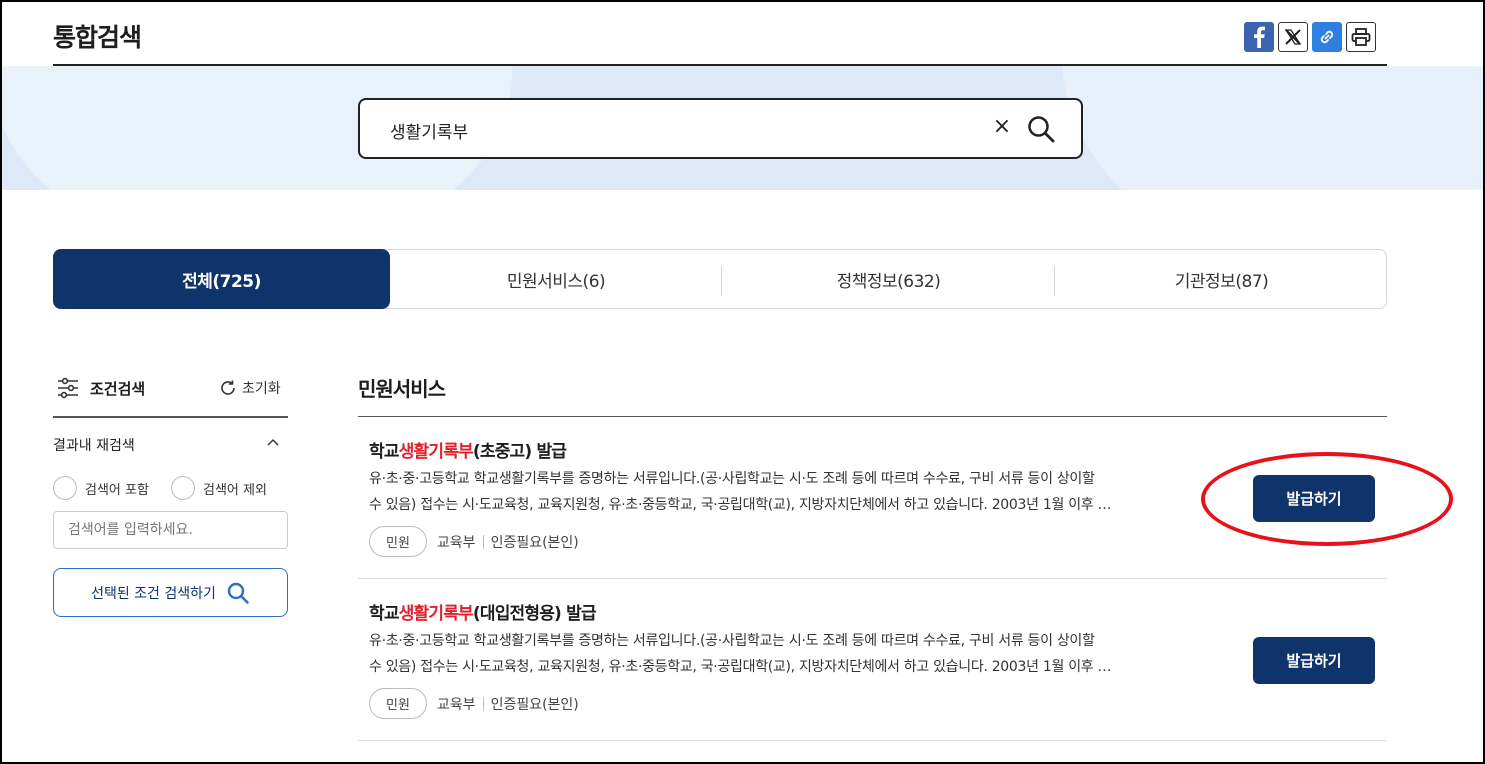 This screenshot has height=764, width=1485. What do you see at coordinates (519, 452) in the screenshot?
I see `title-text: (초중고) 발급` at bounding box center [519, 452].